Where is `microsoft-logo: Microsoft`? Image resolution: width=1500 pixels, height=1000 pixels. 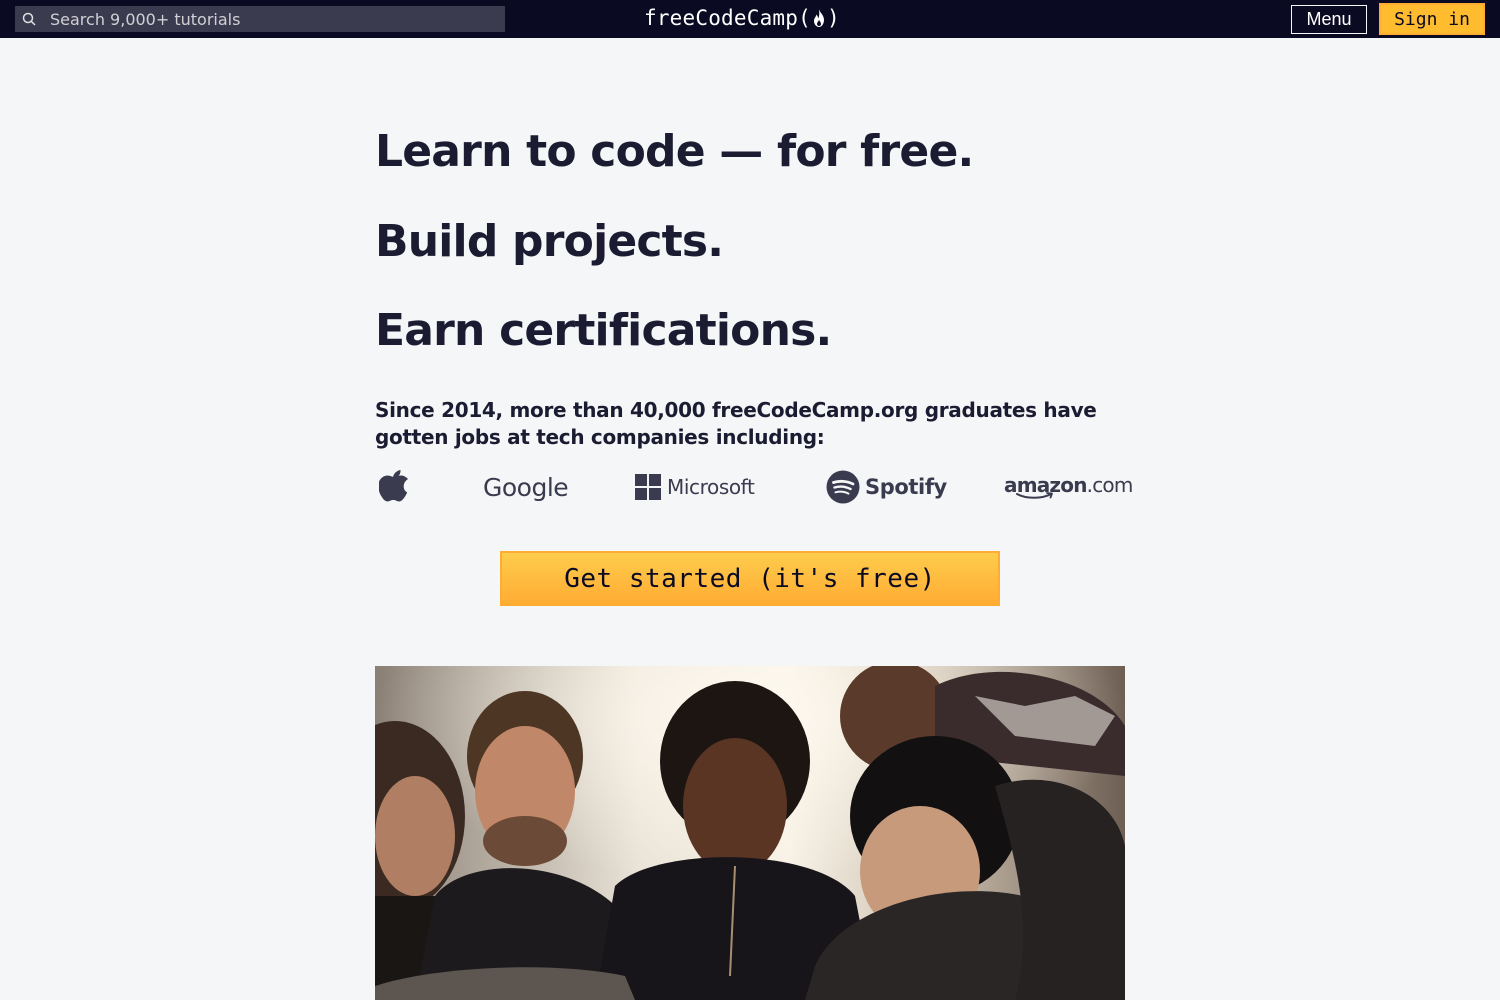
microsoft-logo: Microsoft is located at coordinates (695, 487).